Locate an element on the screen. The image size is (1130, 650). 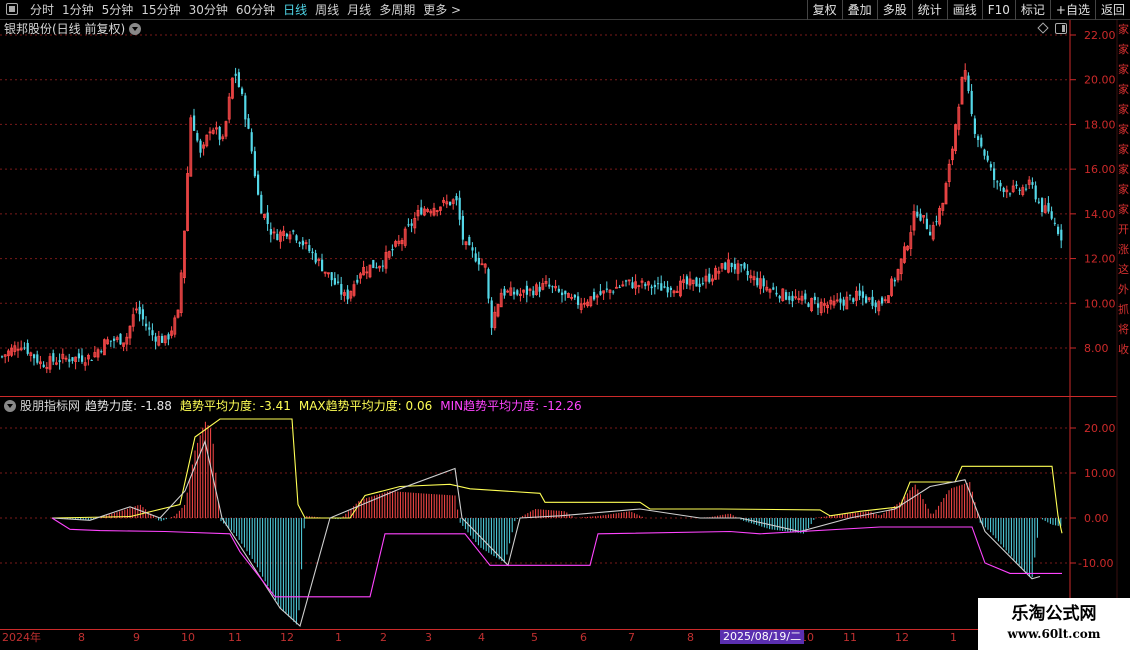
x-axis-label: 5 is located at coordinates (534, 637).